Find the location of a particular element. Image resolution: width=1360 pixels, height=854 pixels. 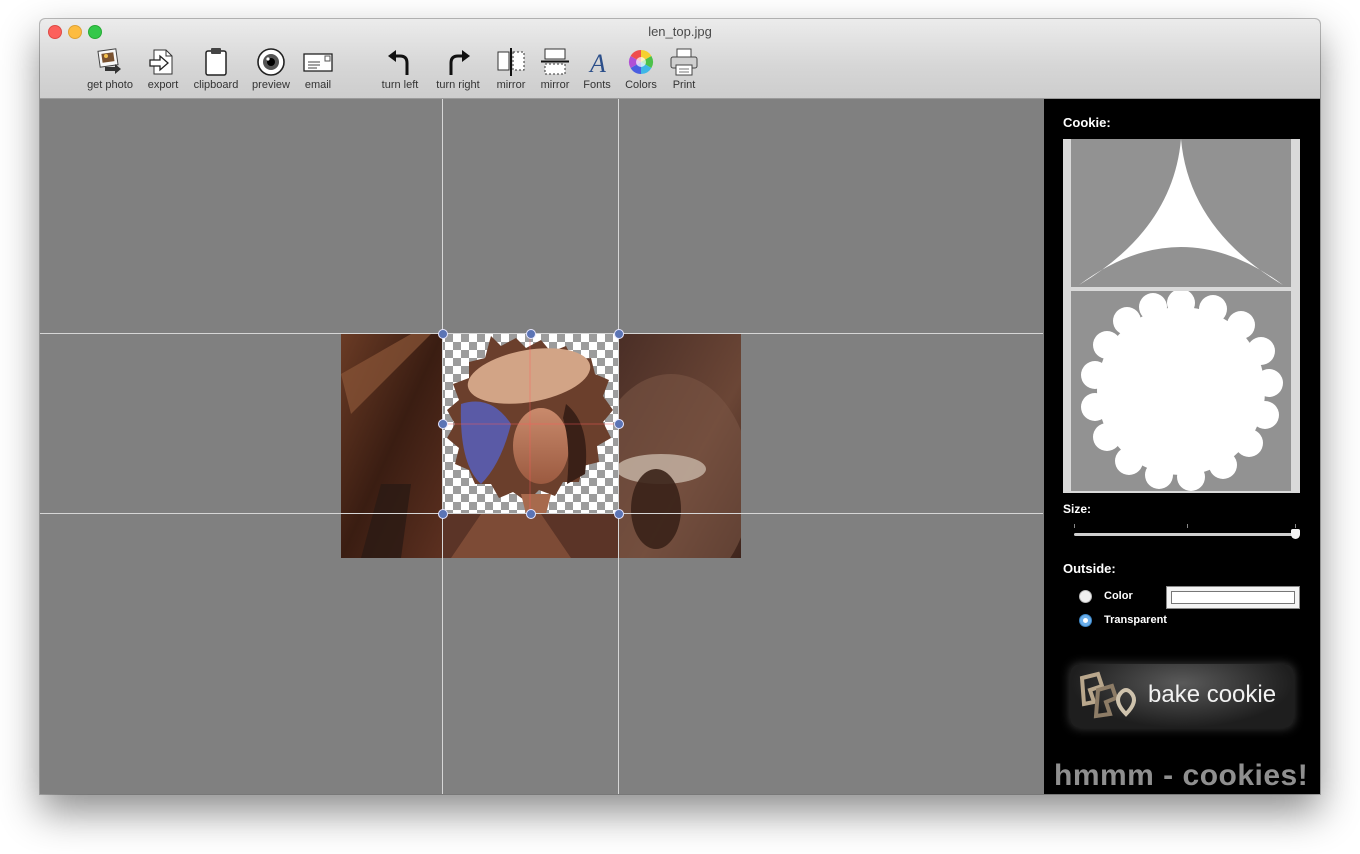

photo-image is located at coordinates (541, 446).